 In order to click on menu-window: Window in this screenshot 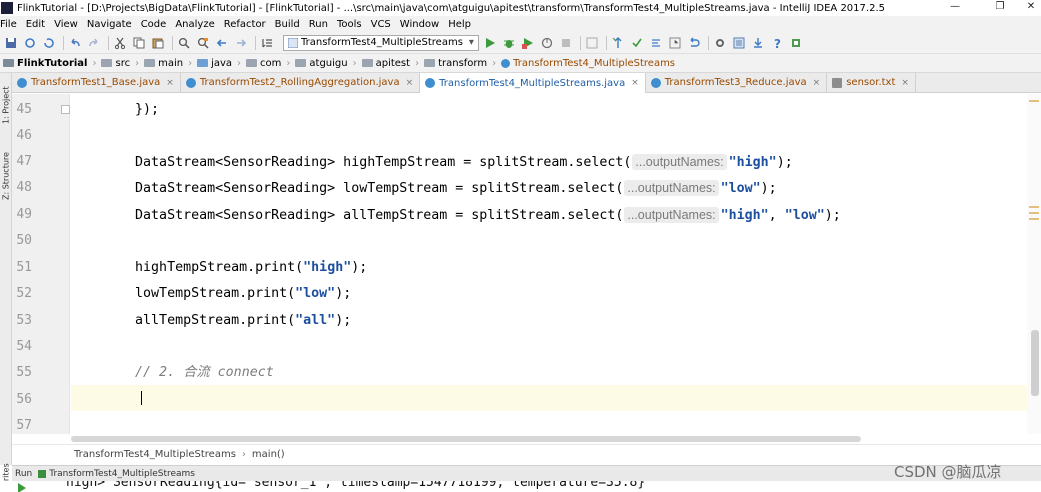, I will do `click(419, 24)`.